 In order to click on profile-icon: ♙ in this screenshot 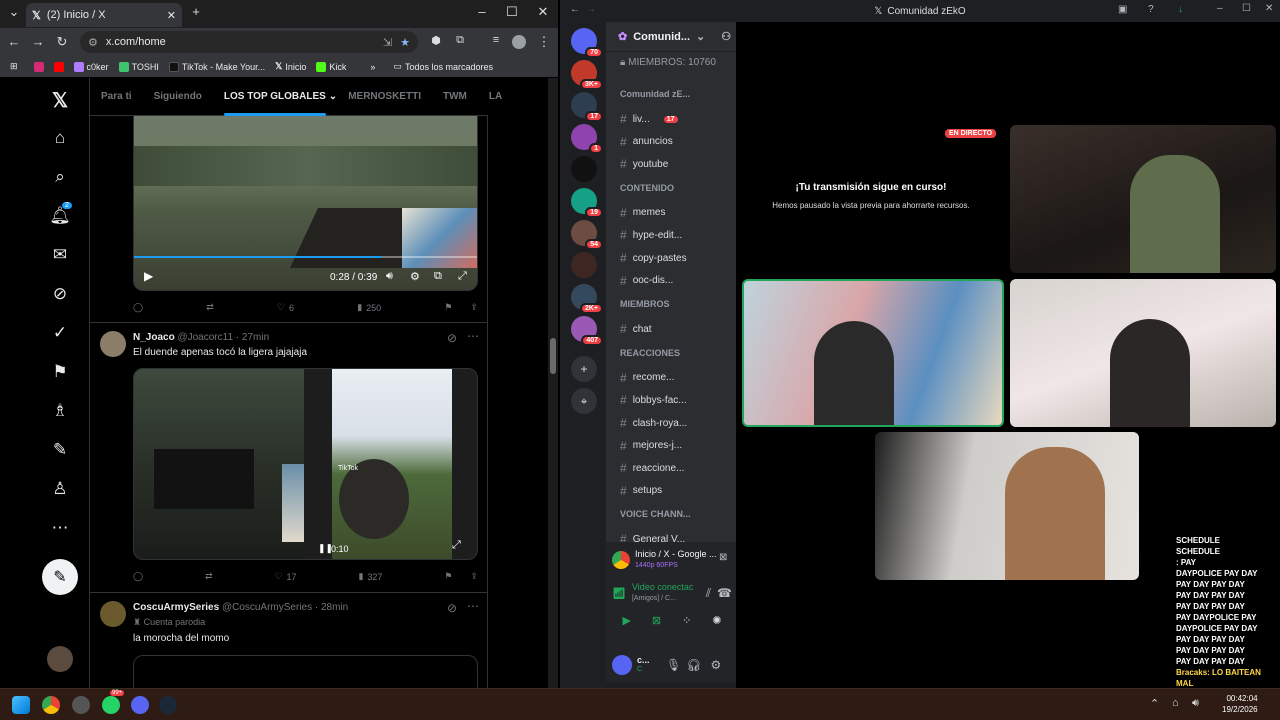, I will do `click(60, 489)`.